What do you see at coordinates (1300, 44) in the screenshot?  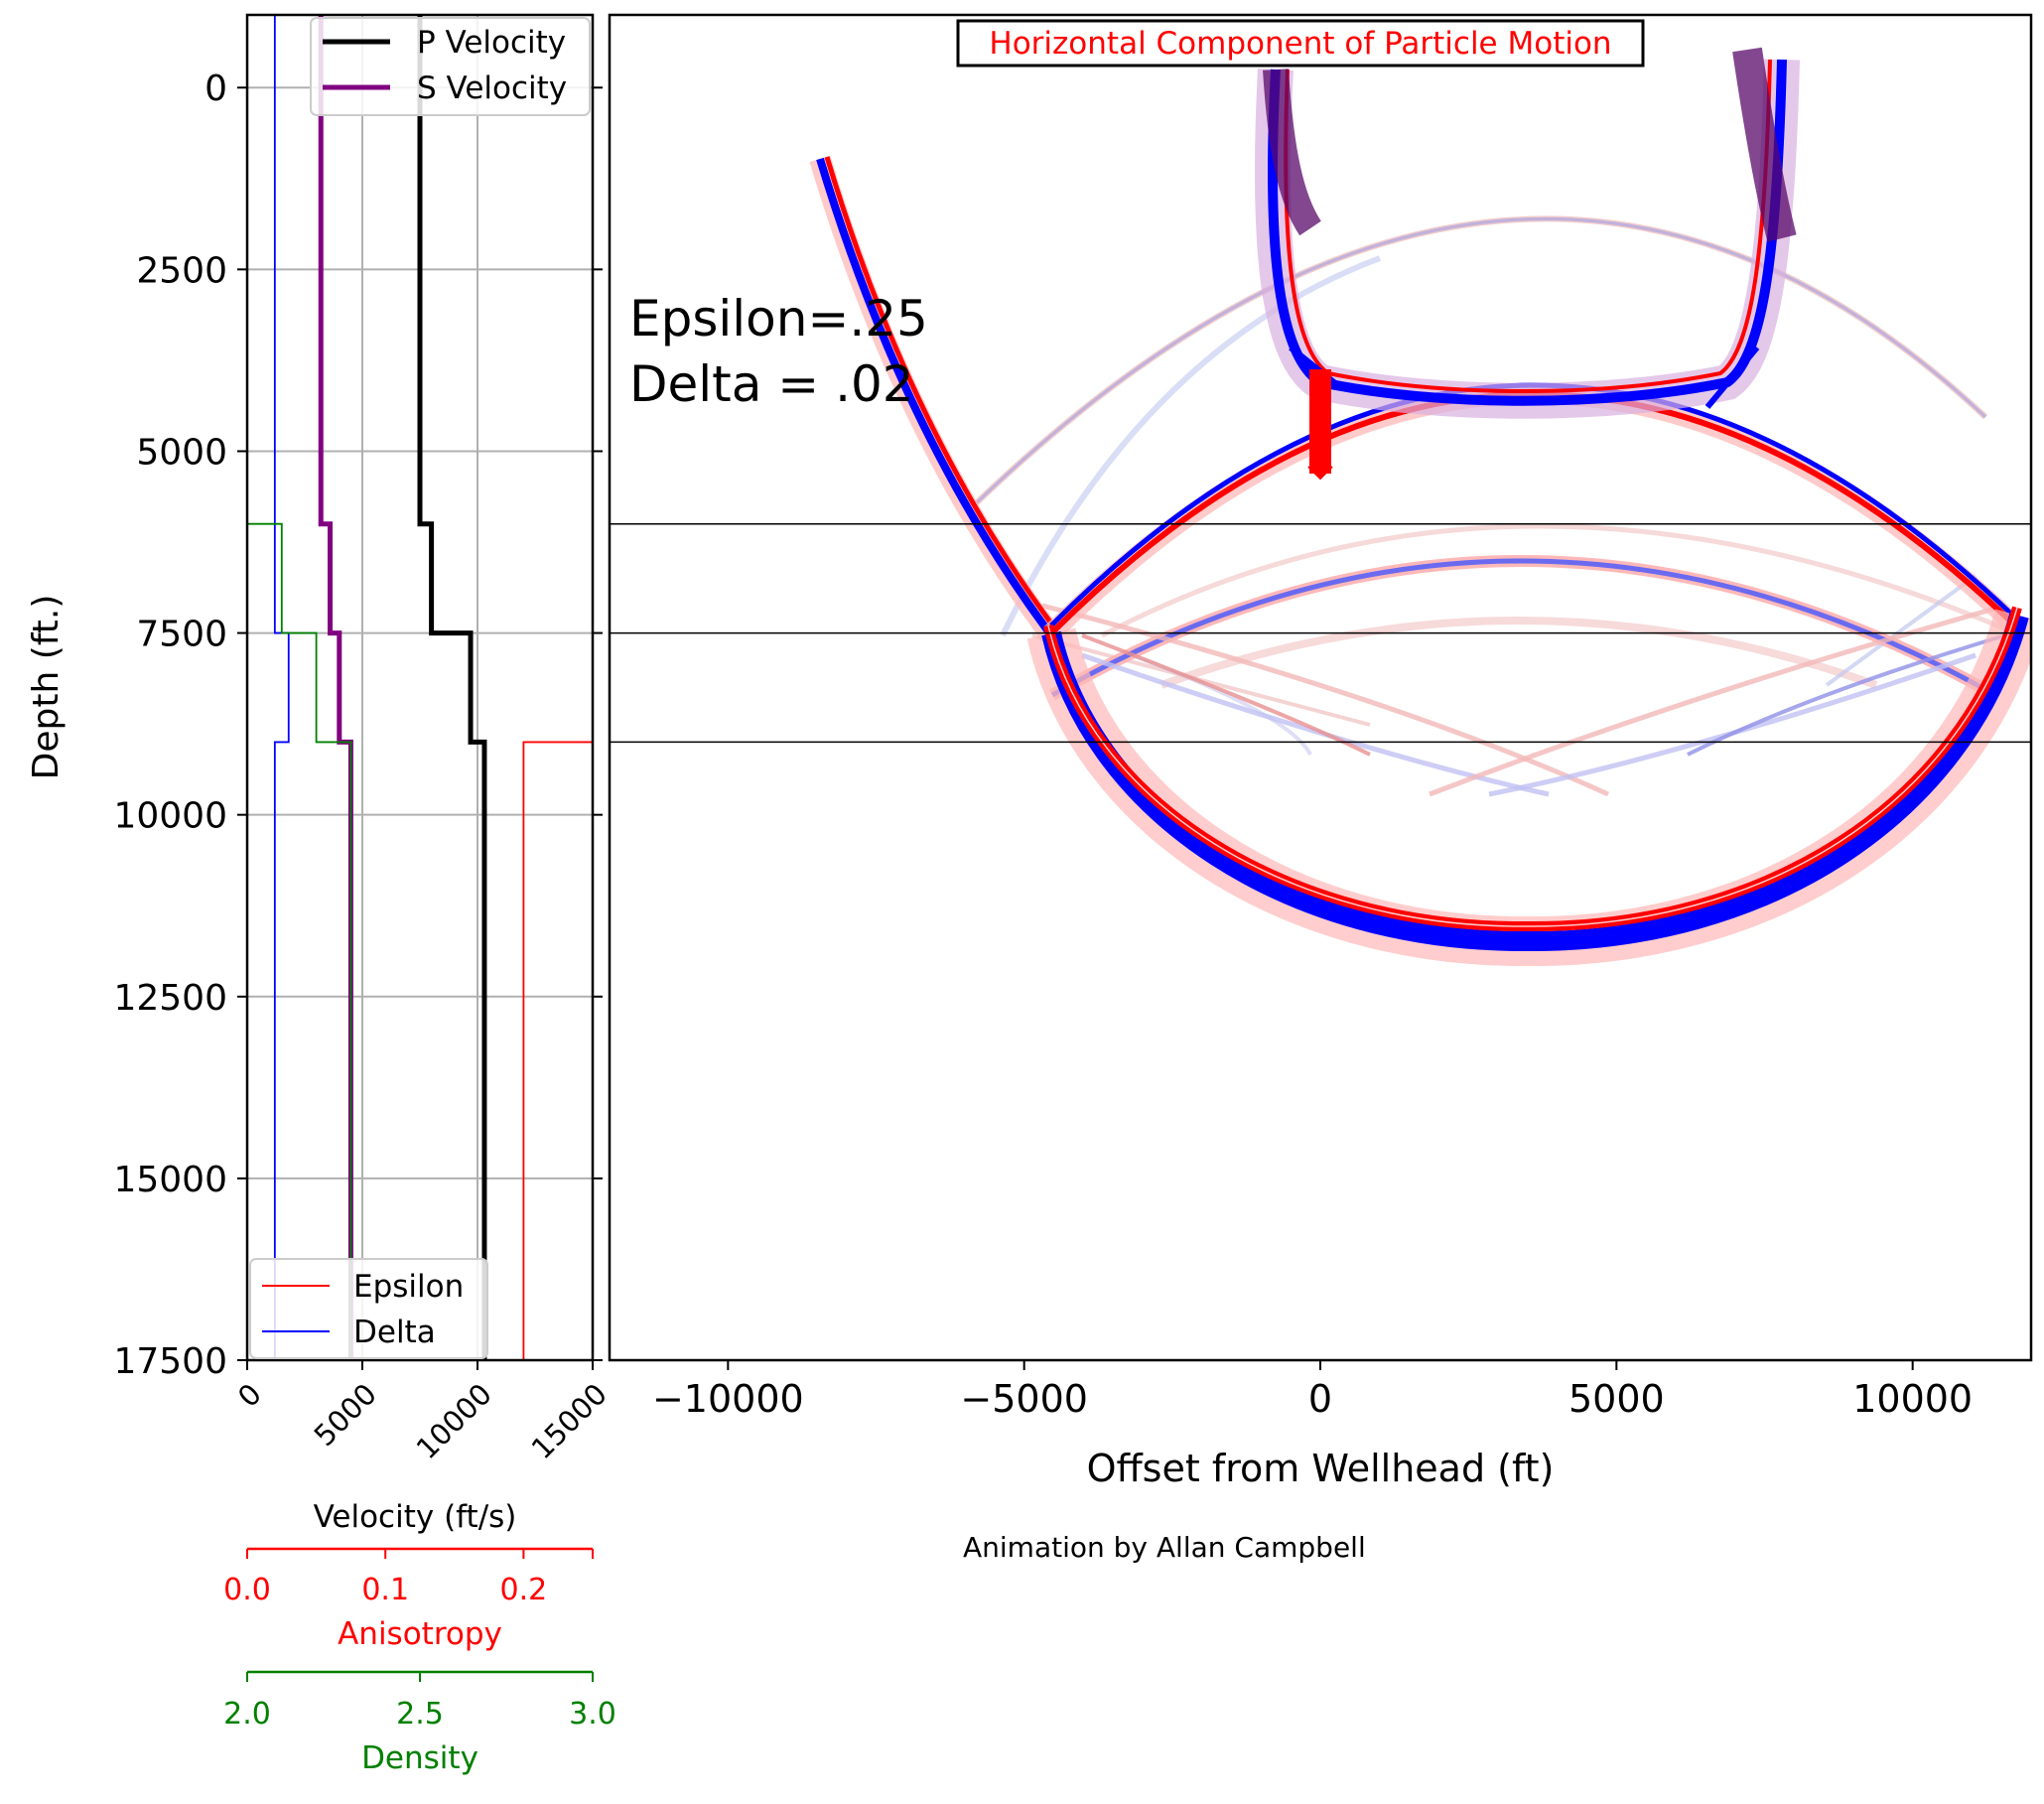 I see `plot-title: Horizontal Component of Particle Motion` at bounding box center [1300, 44].